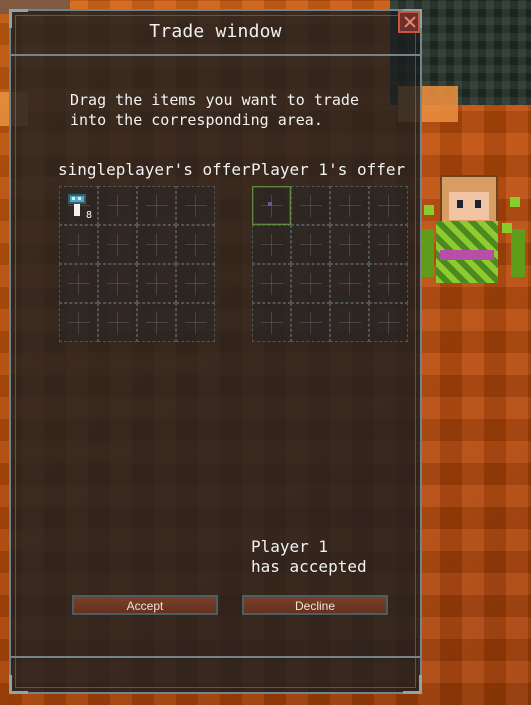 This screenshot has height=705, width=531. What do you see at coordinates (88, 215) in the screenshot?
I see `item-count: 8` at bounding box center [88, 215].